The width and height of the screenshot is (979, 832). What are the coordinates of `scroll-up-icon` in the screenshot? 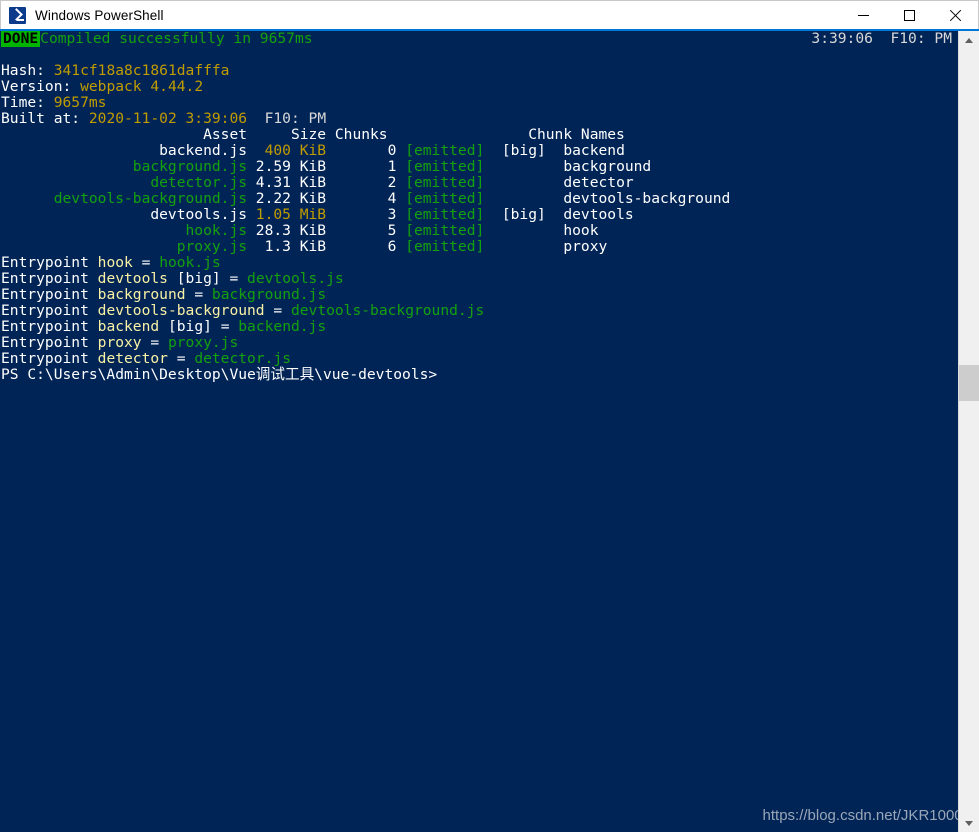 It's located at (969, 40).